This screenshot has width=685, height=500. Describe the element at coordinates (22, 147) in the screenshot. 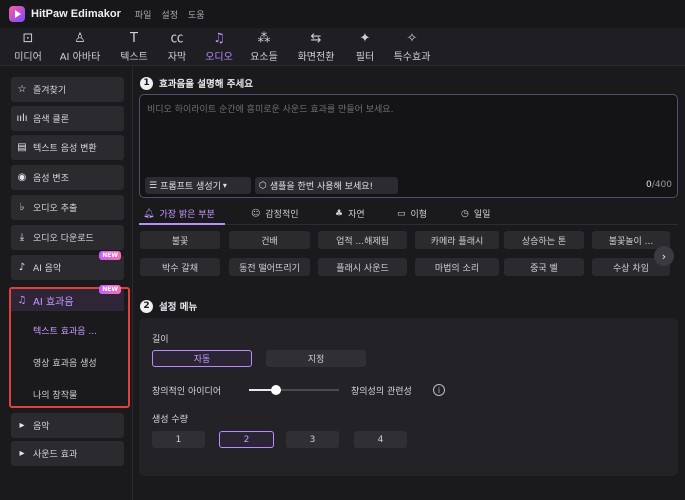

I see `text-to-speech-icon: ▤` at that location.